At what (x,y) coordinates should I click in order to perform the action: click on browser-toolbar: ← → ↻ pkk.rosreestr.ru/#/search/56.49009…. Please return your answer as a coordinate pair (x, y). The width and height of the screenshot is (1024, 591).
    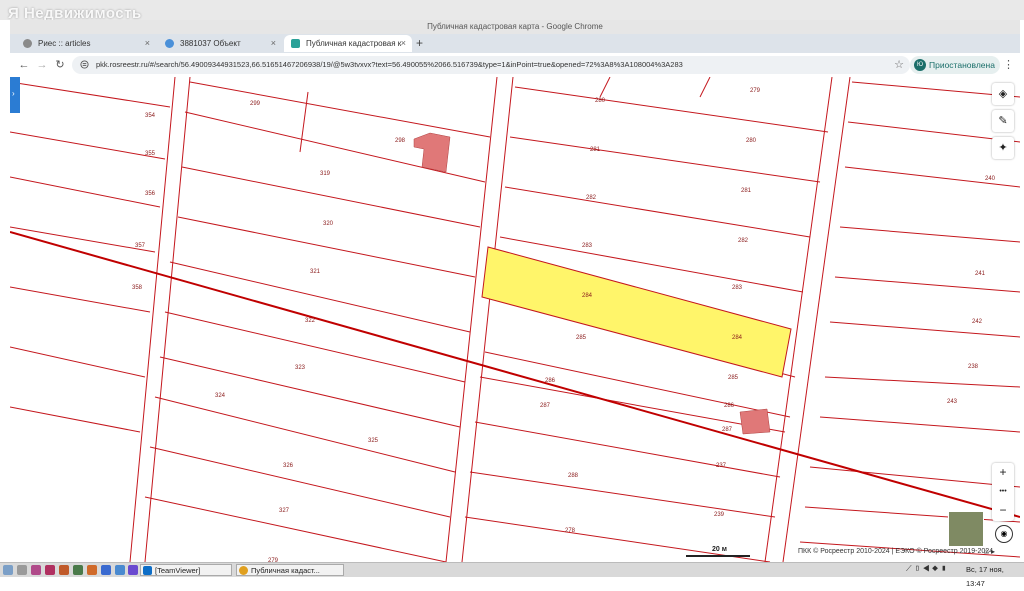
    Looking at the image, I should click on (515, 65).